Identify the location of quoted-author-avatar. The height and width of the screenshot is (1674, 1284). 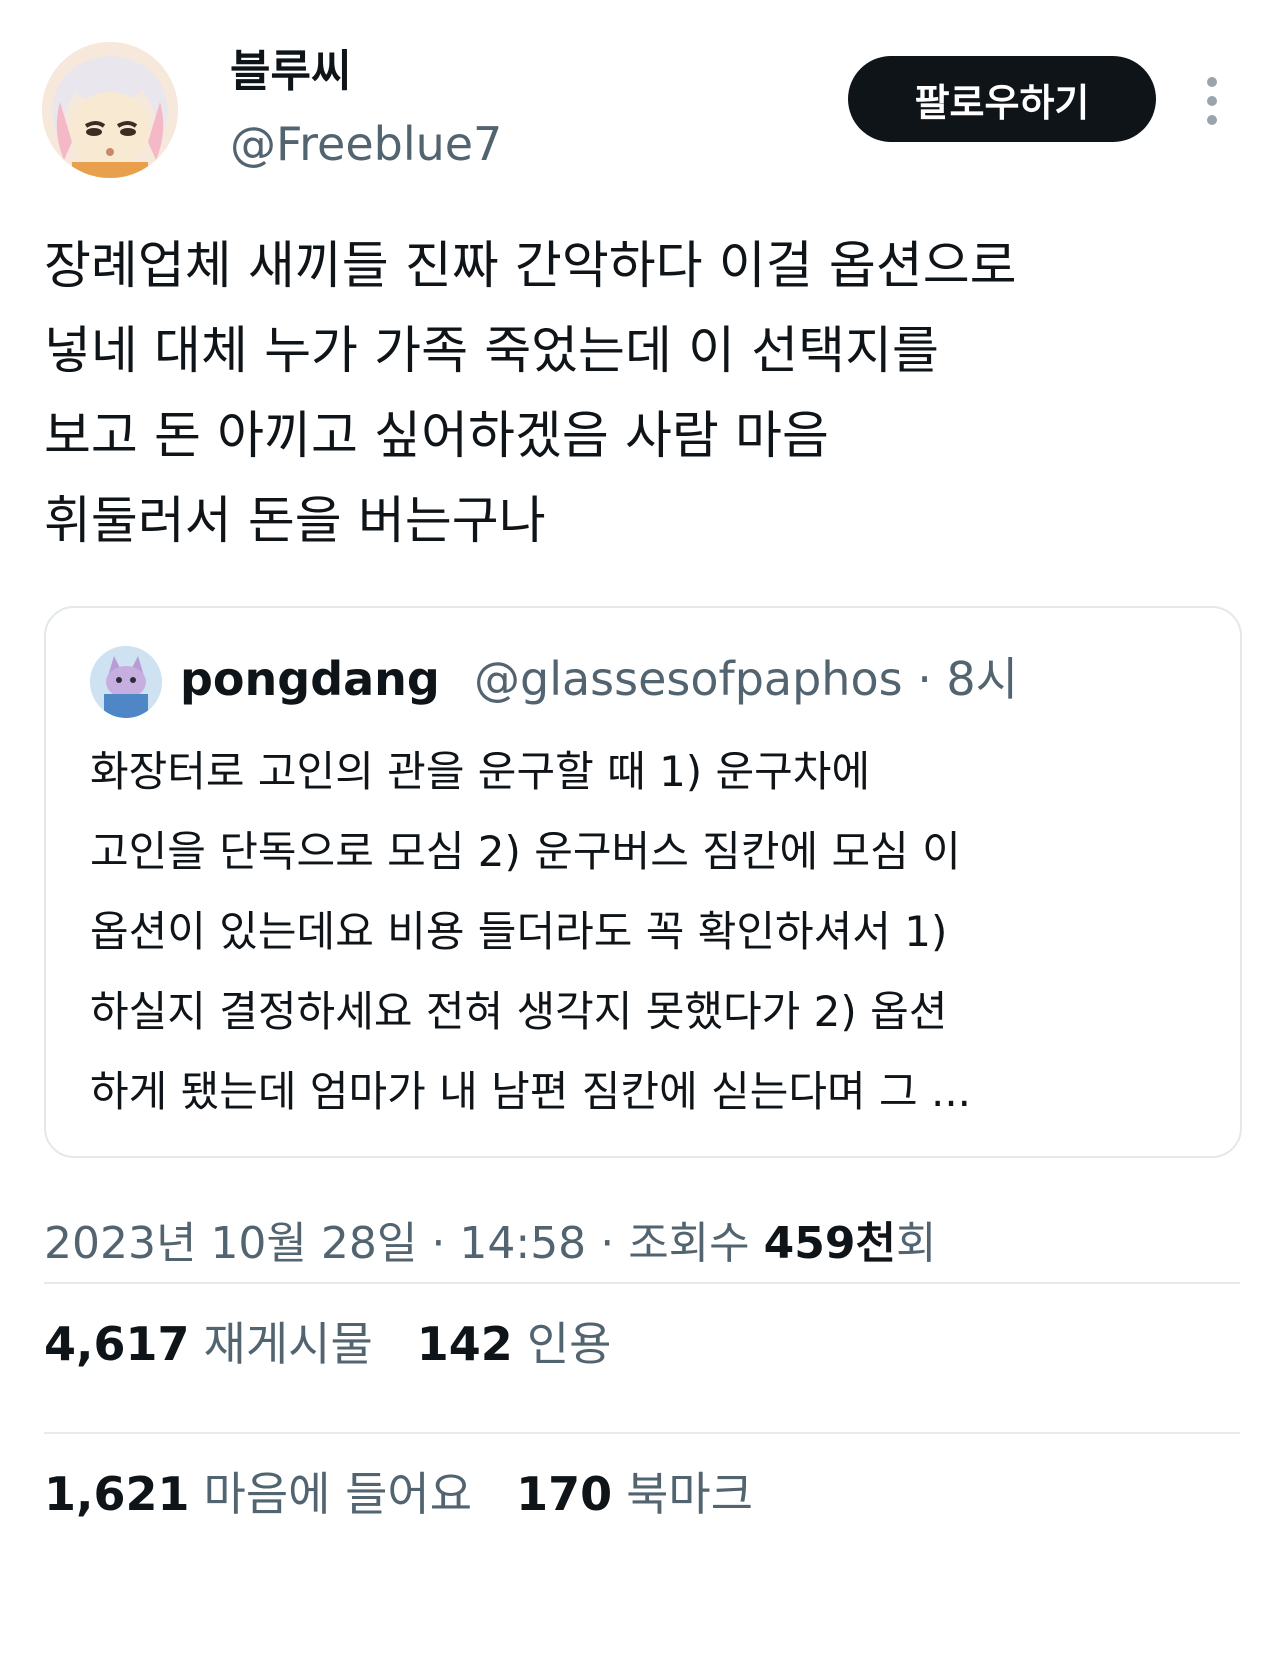
(126, 682).